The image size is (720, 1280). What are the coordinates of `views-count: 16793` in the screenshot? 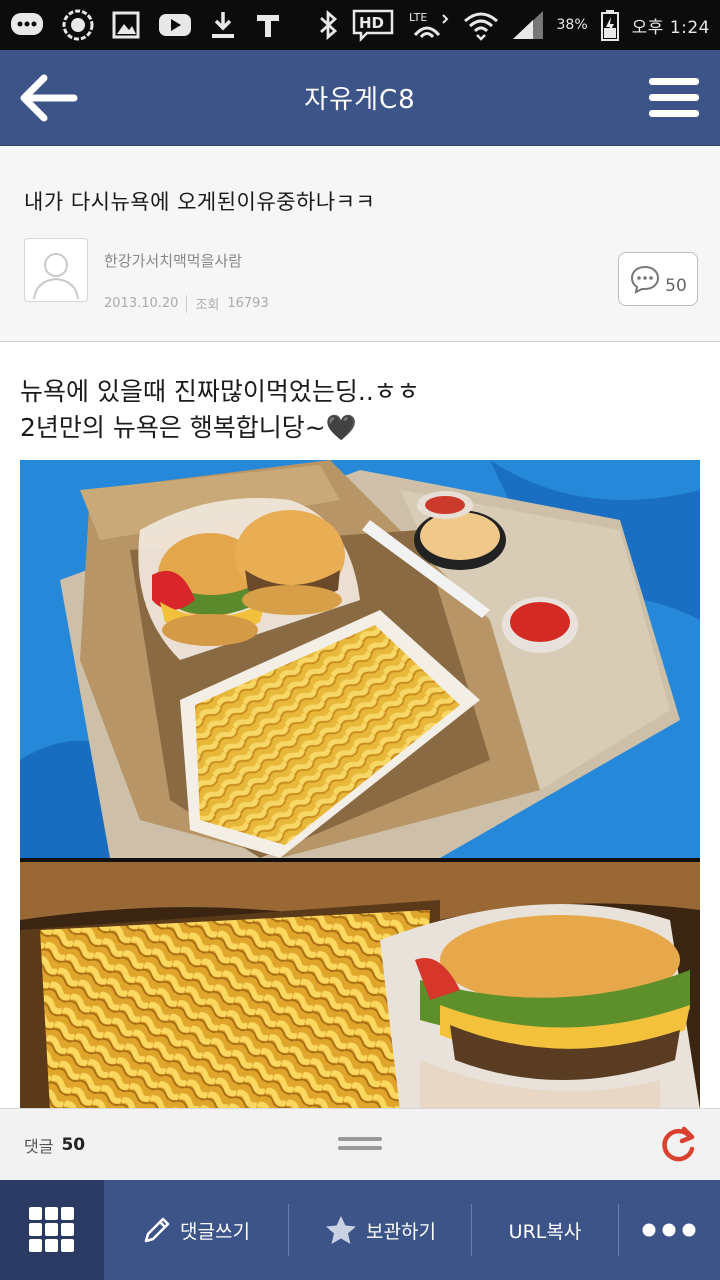 It's located at (248, 303).